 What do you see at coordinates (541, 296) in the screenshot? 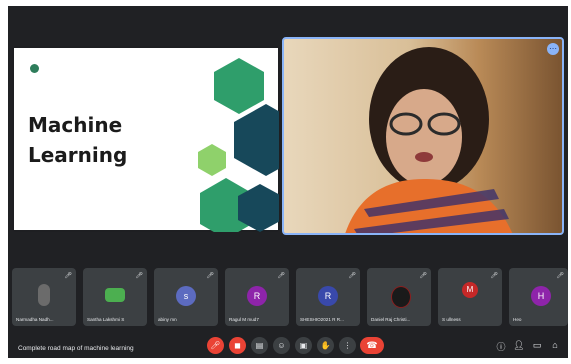
I see `avatar: H` at bounding box center [541, 296].